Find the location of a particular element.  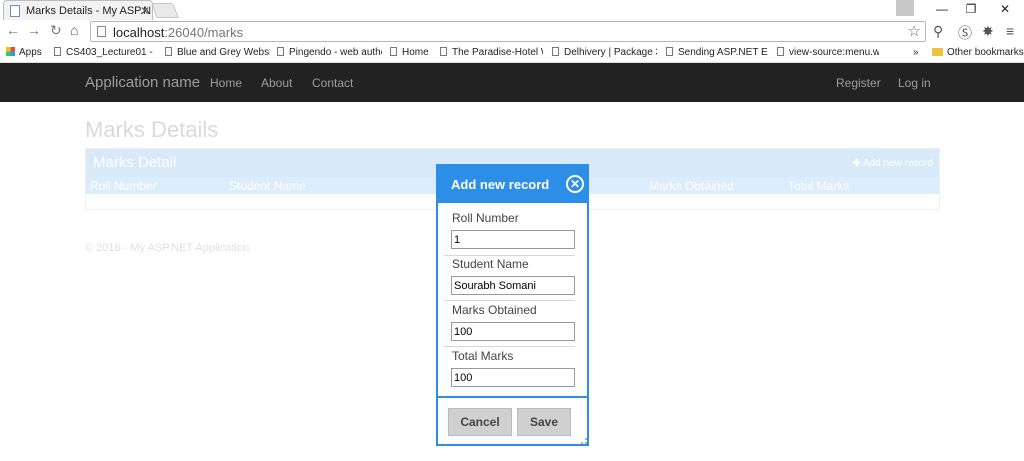

cancel-button: Cancel is located at coordinates (480, 422).